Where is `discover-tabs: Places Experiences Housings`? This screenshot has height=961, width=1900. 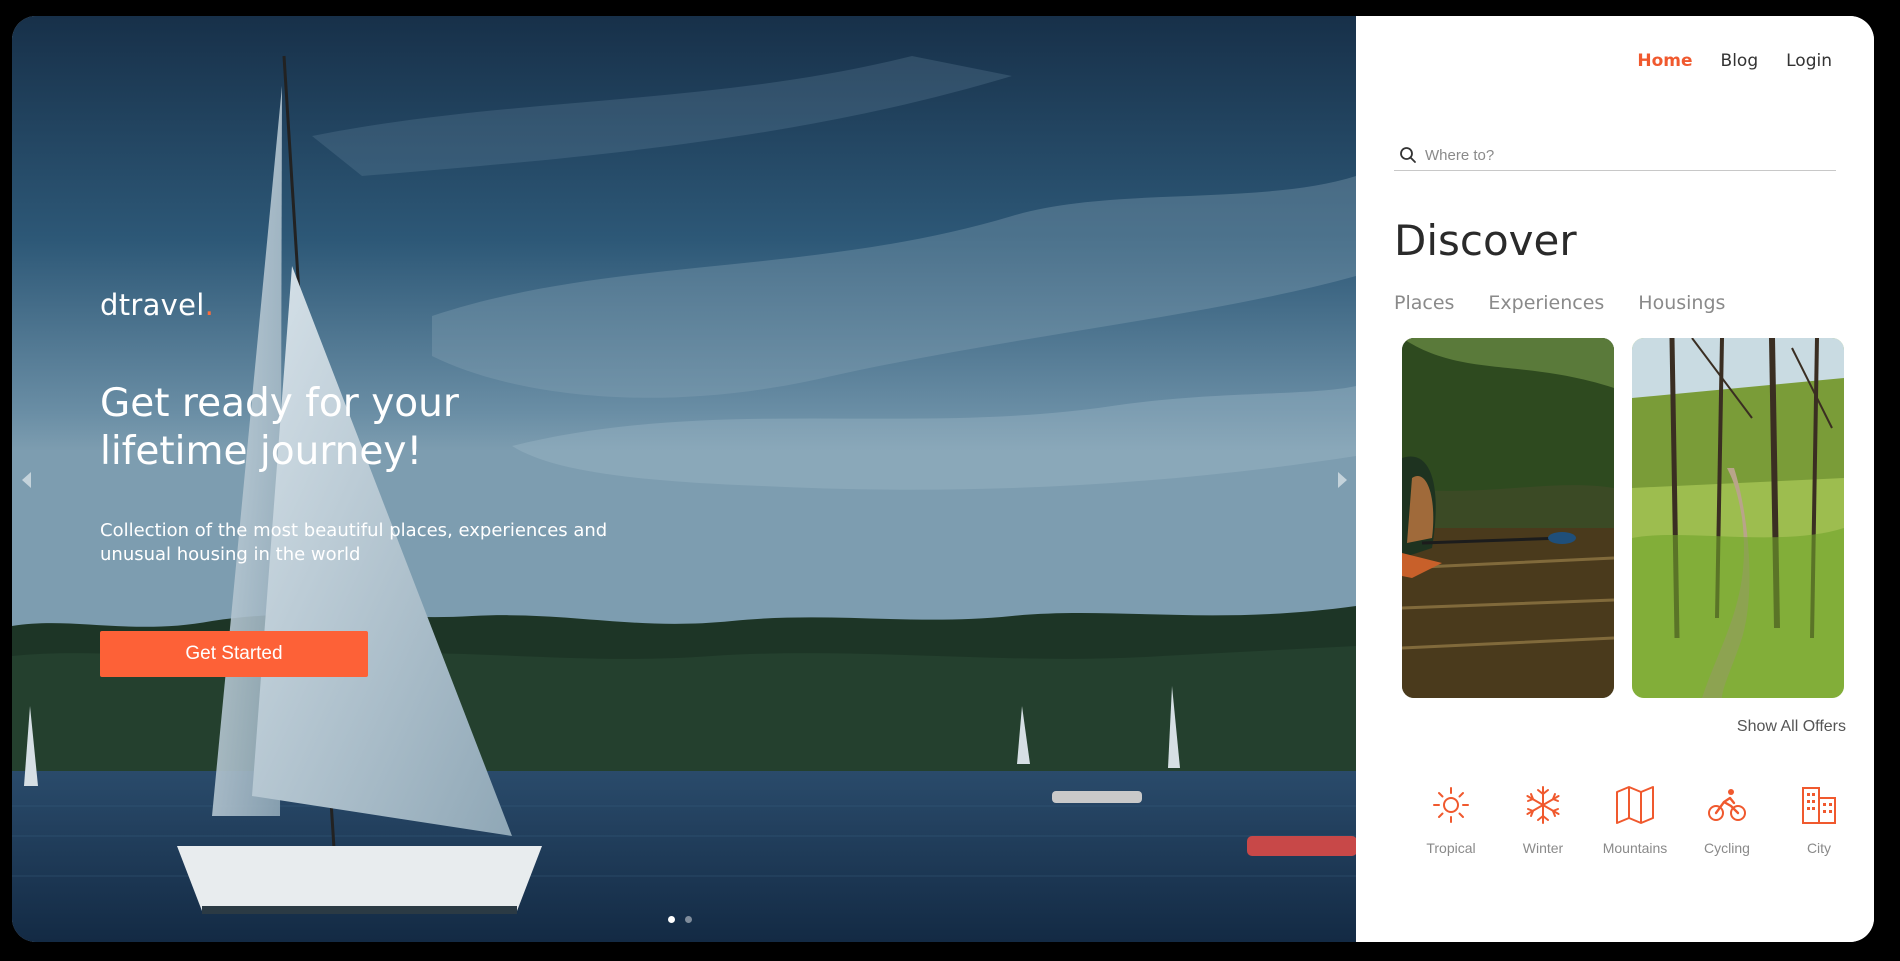
discover-tabs: Places Experiences Housings is located at coordinates (1559, 303).